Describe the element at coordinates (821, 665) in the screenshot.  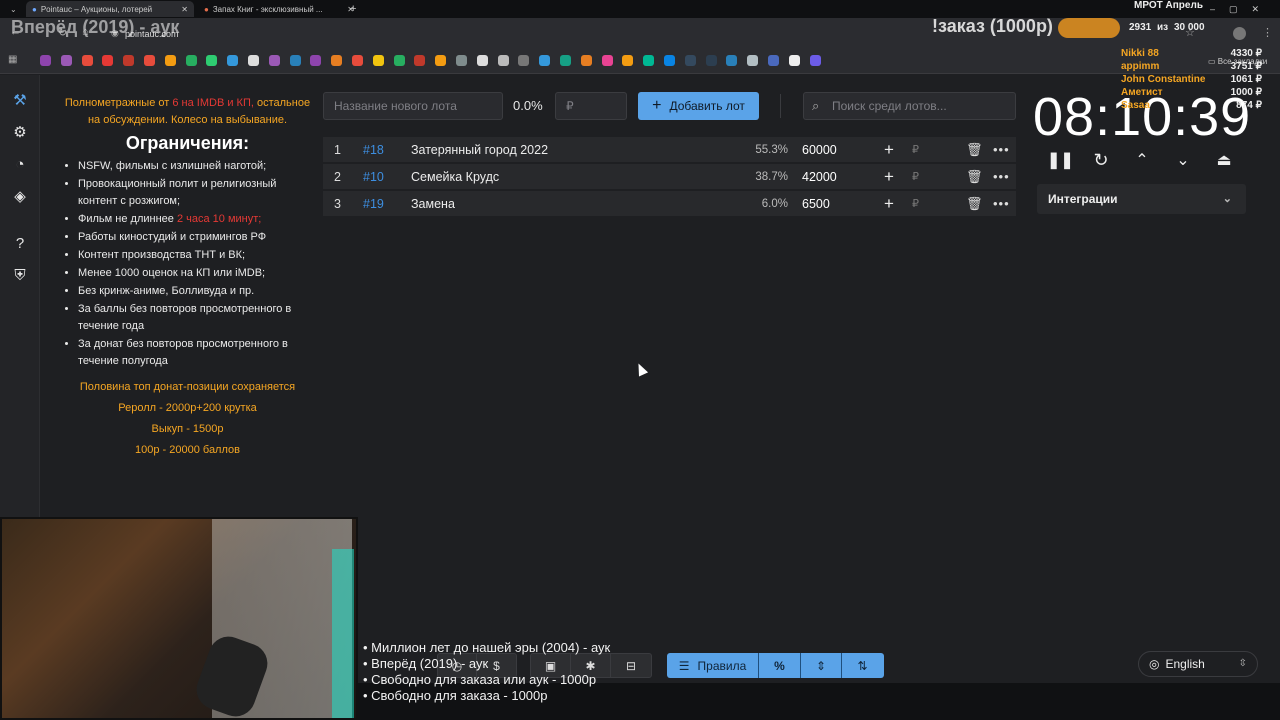
I see `compress-icon: ⇕` at that location.